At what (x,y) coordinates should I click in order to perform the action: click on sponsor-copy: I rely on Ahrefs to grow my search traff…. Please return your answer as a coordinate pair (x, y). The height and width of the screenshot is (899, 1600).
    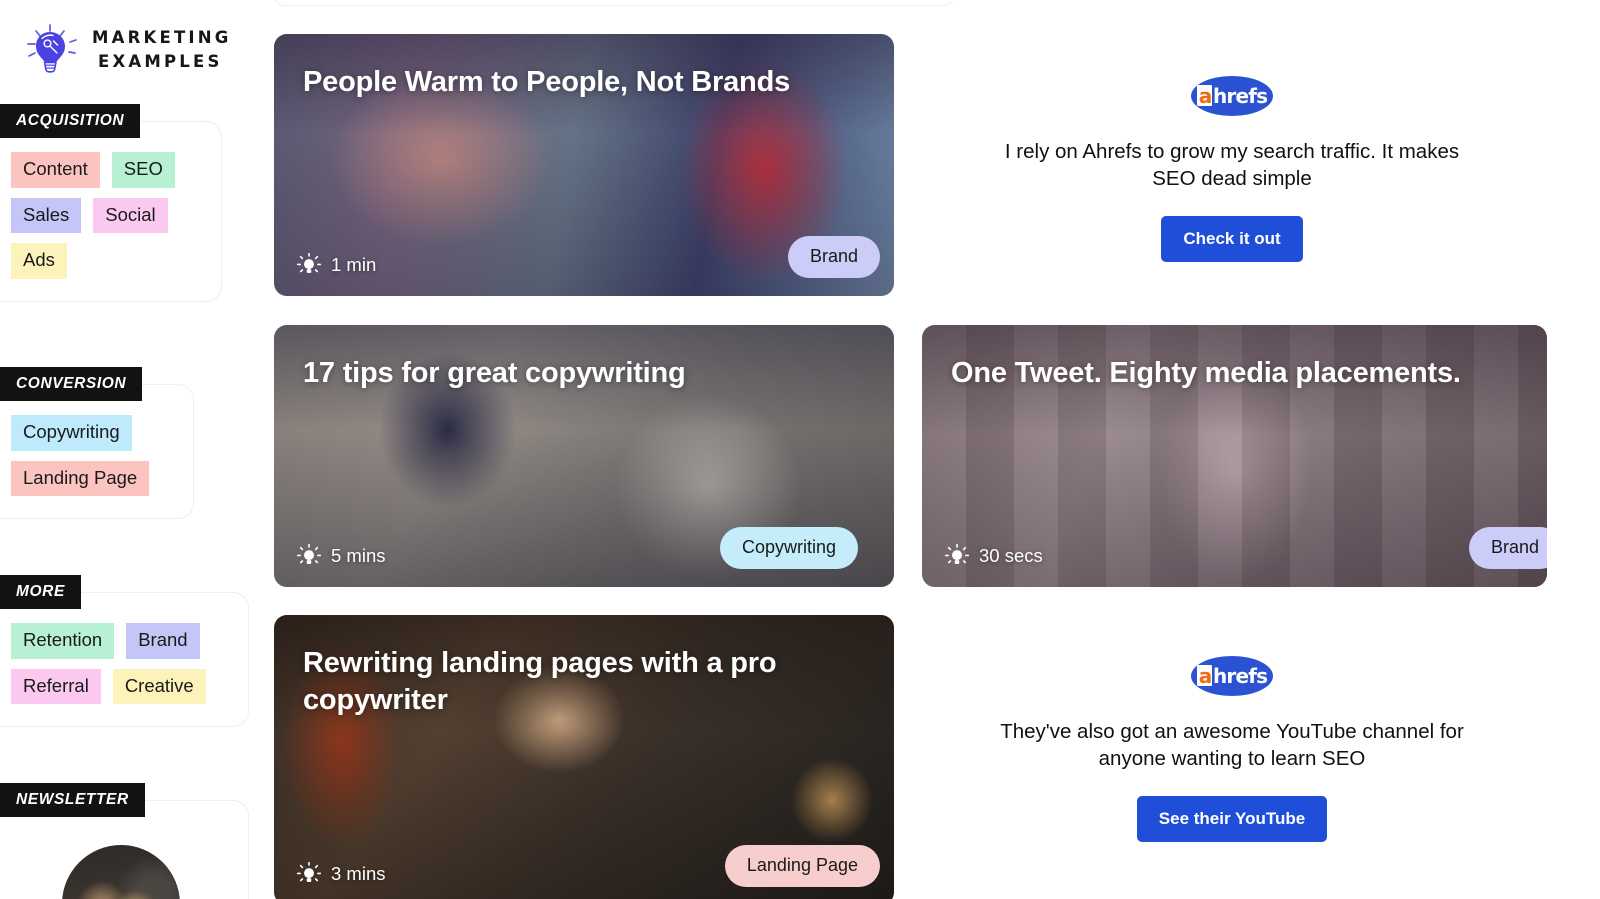
    Looking at the image, I should click on (1232, 165).